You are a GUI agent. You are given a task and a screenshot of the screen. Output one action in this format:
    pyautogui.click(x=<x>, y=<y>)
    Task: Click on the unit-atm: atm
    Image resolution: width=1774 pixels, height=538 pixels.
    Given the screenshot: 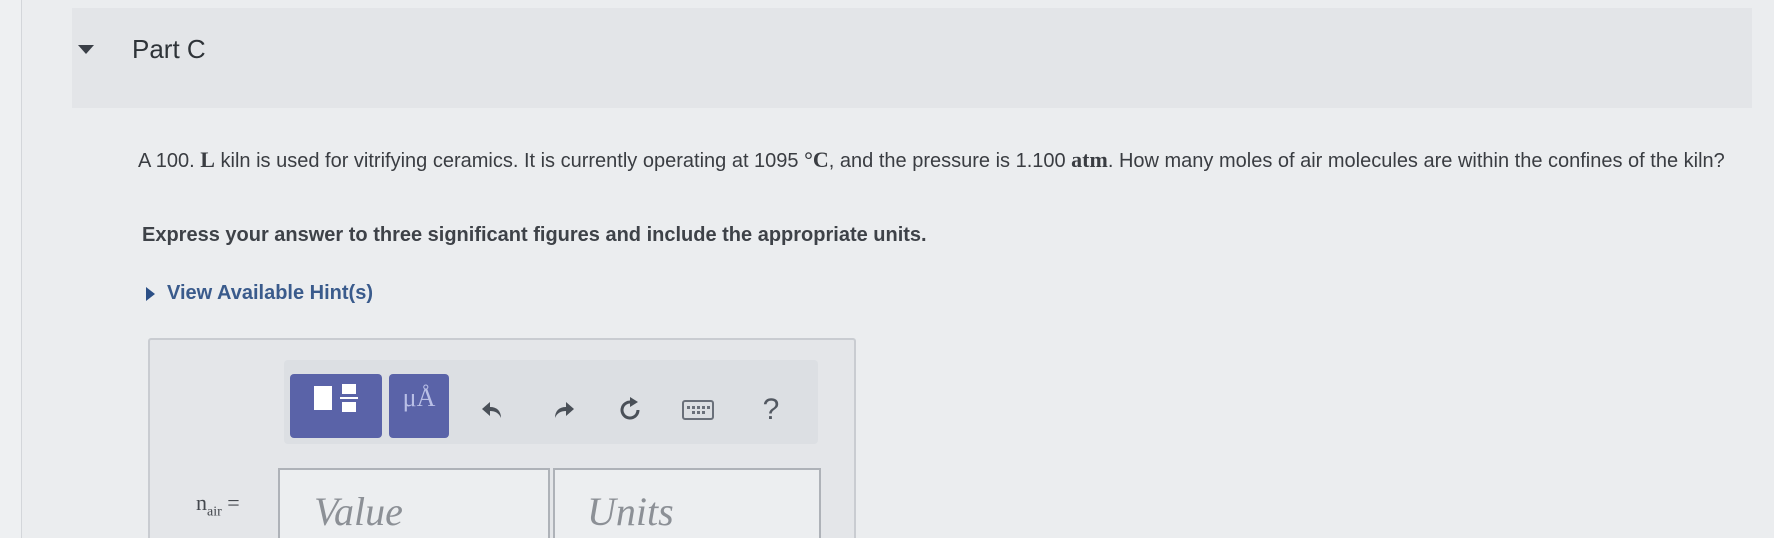 What is the action you would take?
    pyautogui.click(x=1089, y=159)
    